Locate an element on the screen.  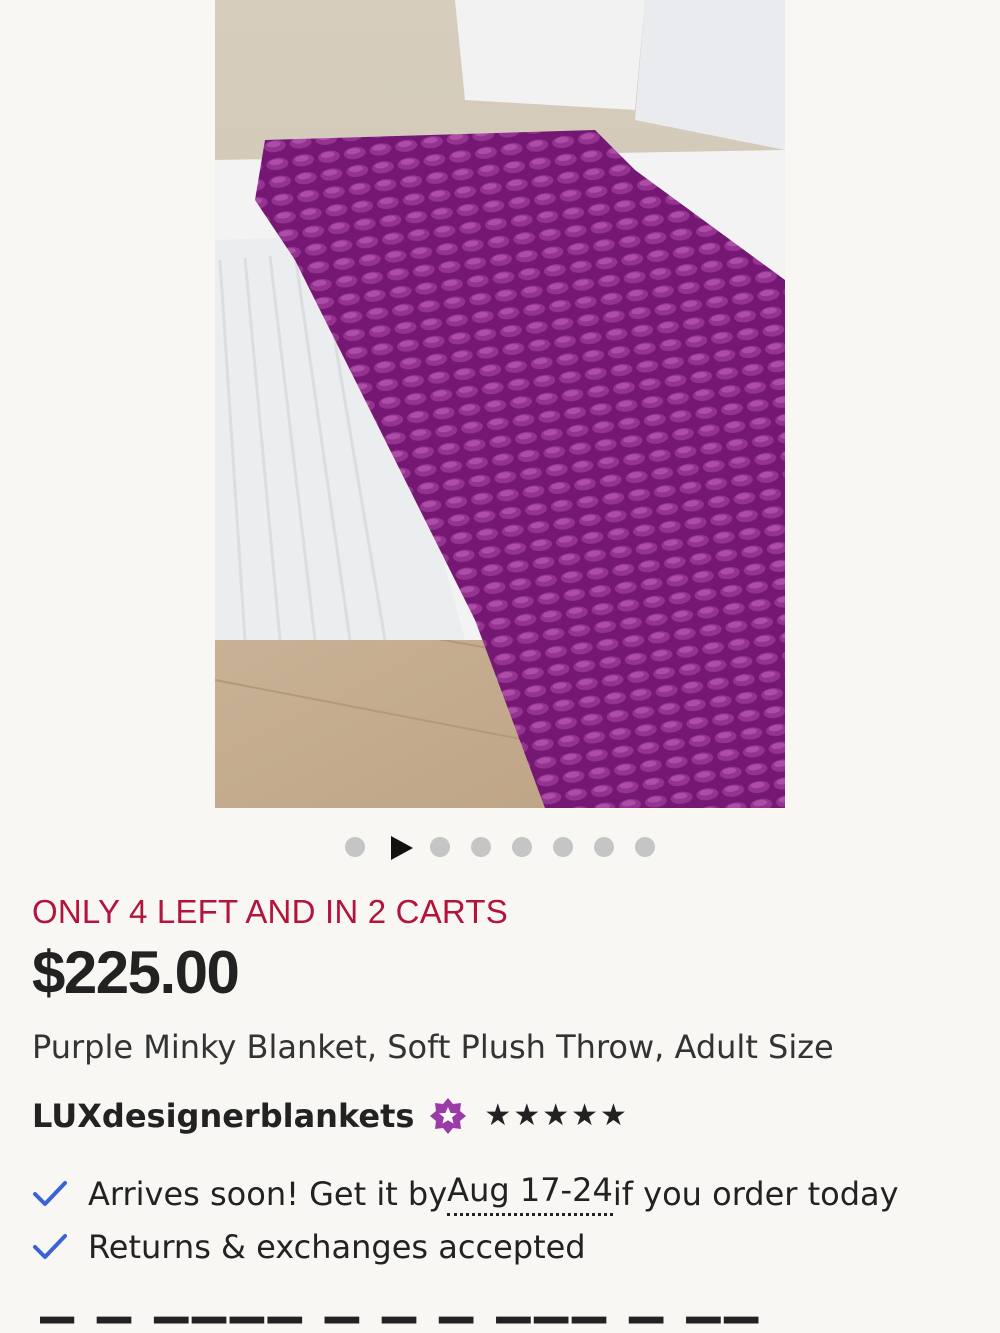
returns-perk: Returns & exchanges accepted is located at coordinates (309, 1247).